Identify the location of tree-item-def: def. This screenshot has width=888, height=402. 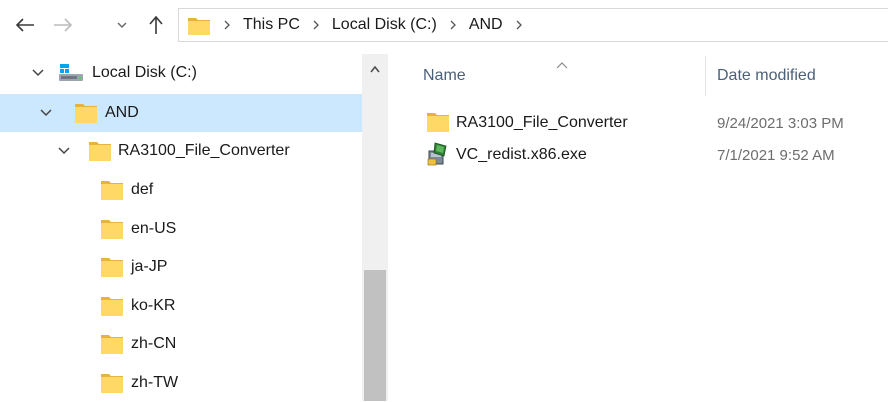
(181, 190).